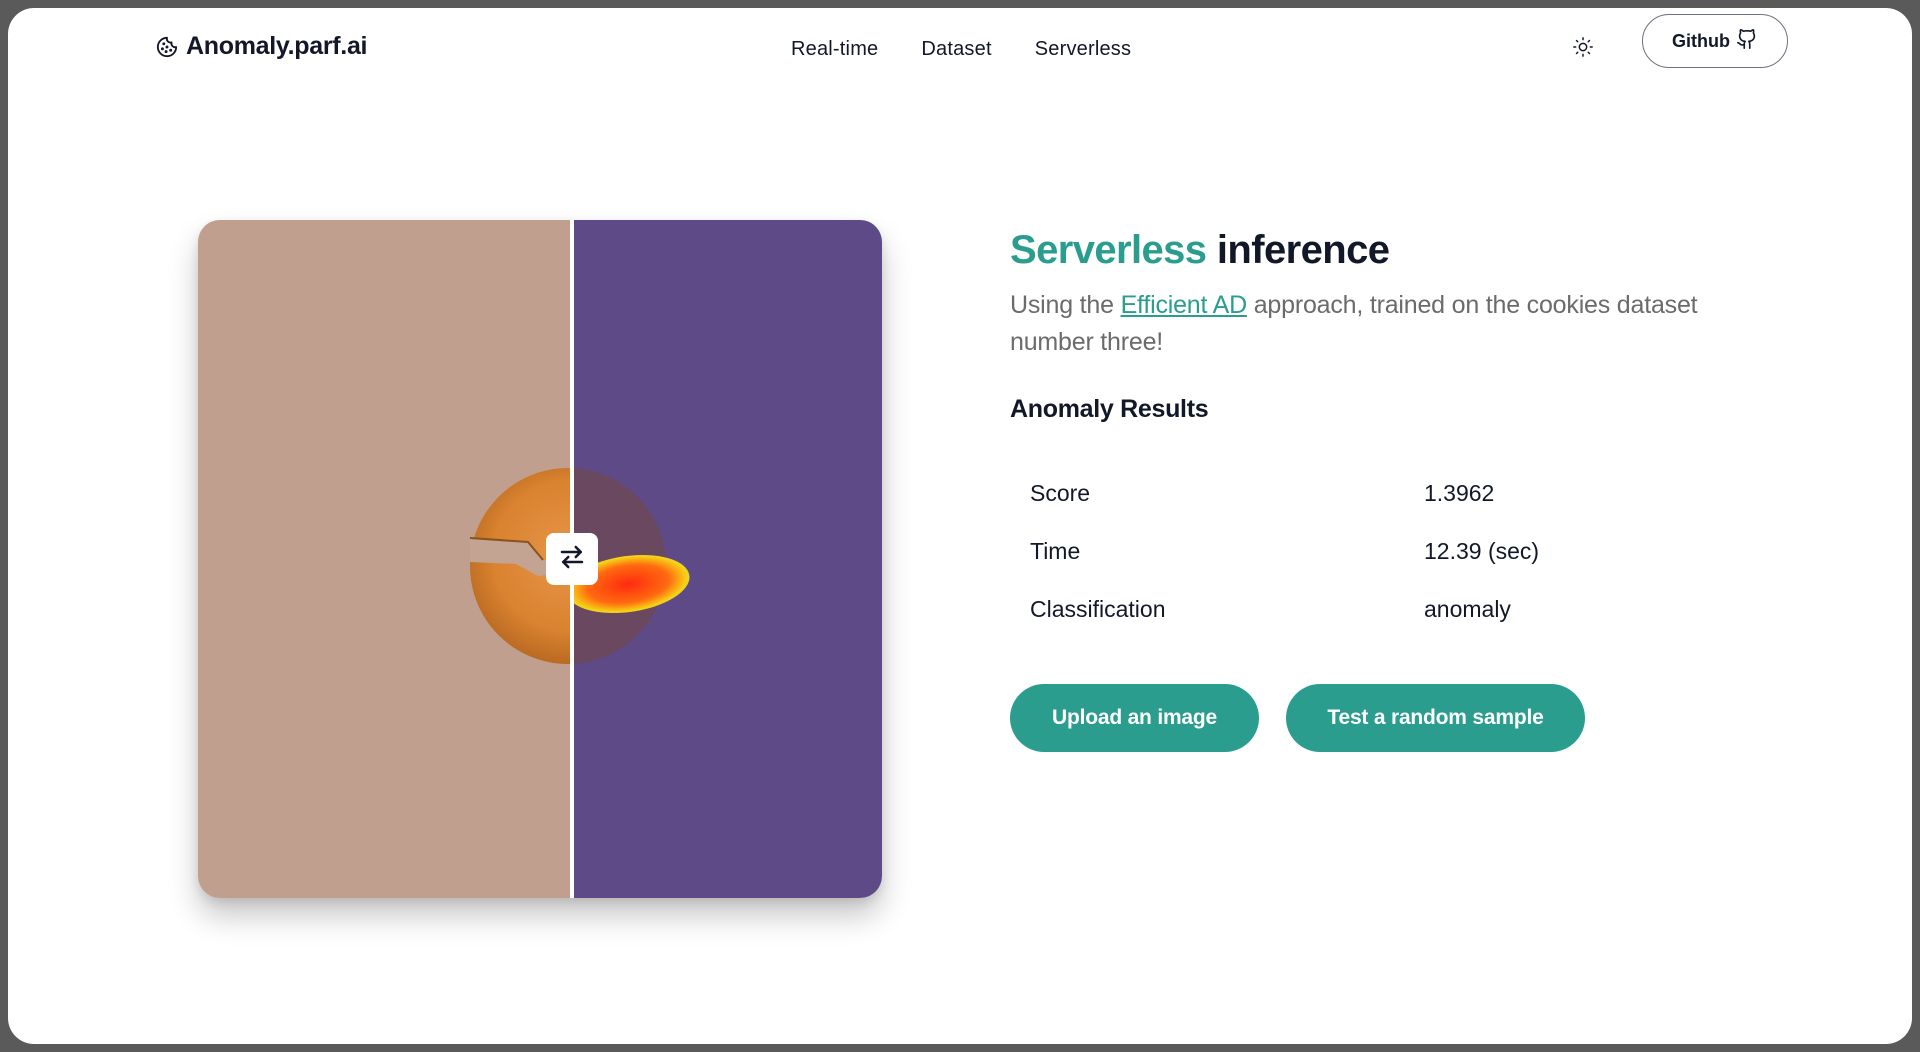  I want to click on sun-icon, so click(1583, 49).